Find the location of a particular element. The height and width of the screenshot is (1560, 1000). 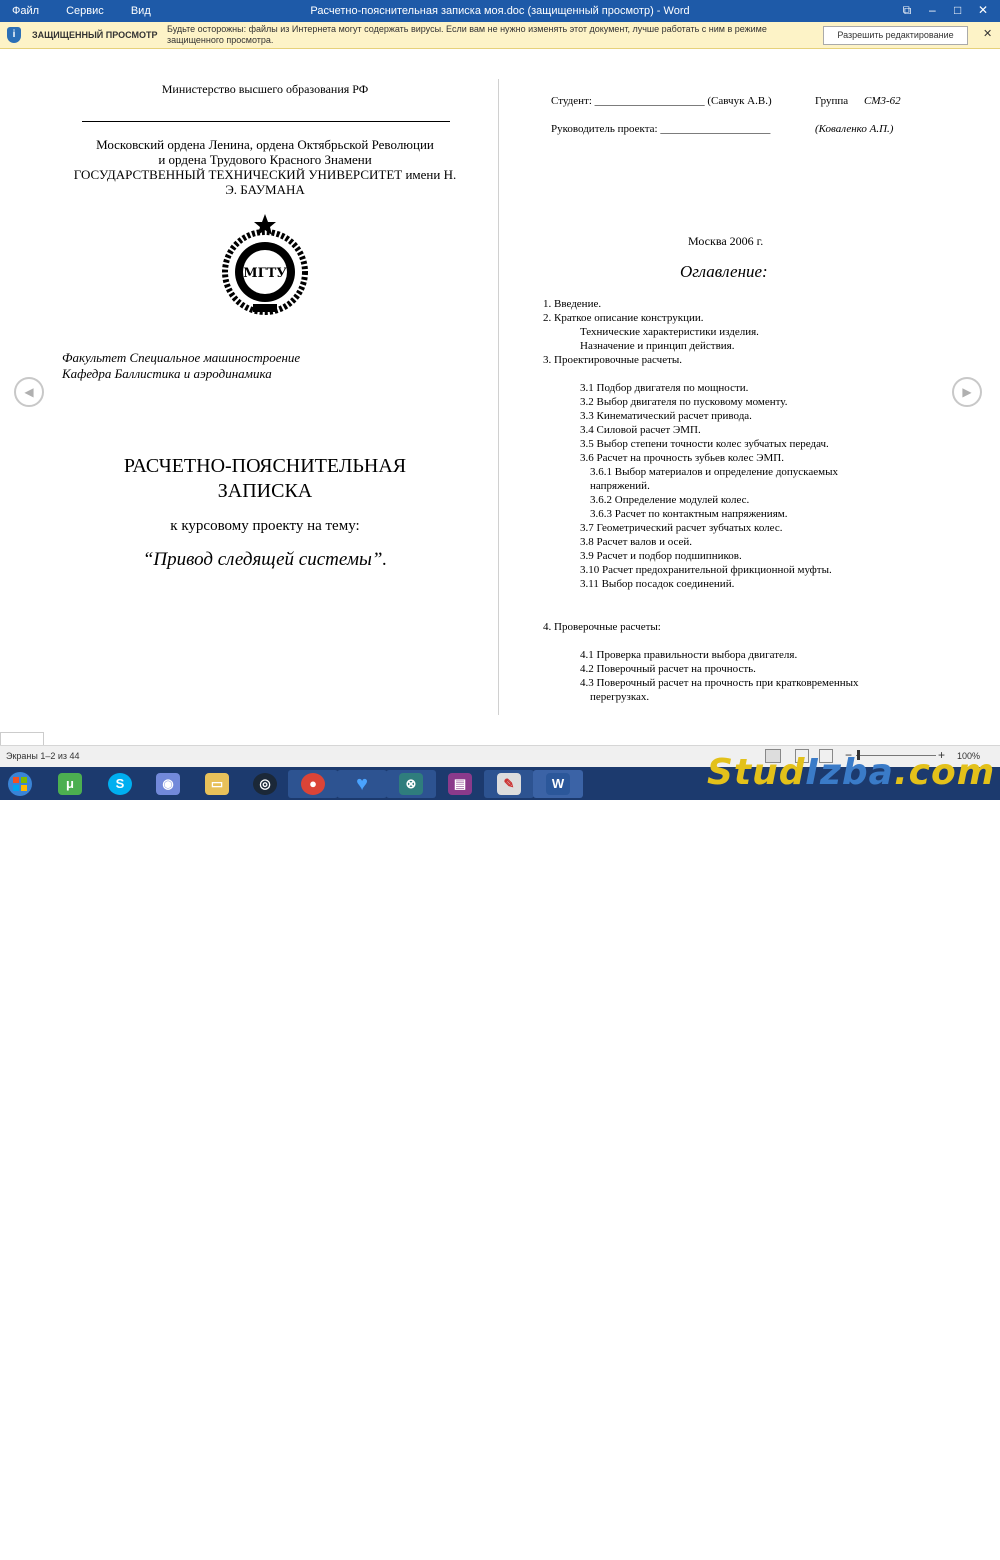

system-clock: 21:41 10.03.2020 is located at coordinates (954, 1550).